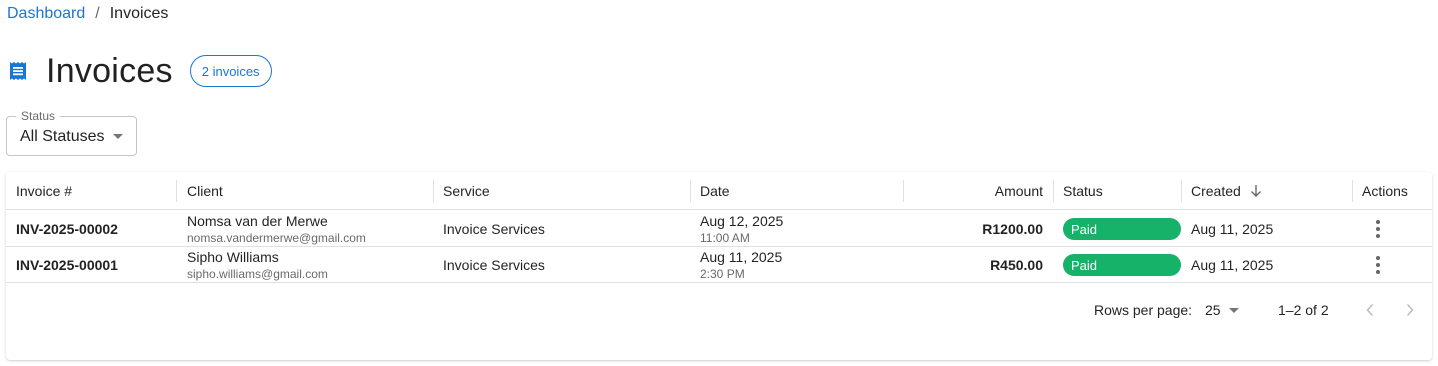 This screenshot has height=366, width=1438. I want to click on amount-cell: R450.00, so click(1016, 265).